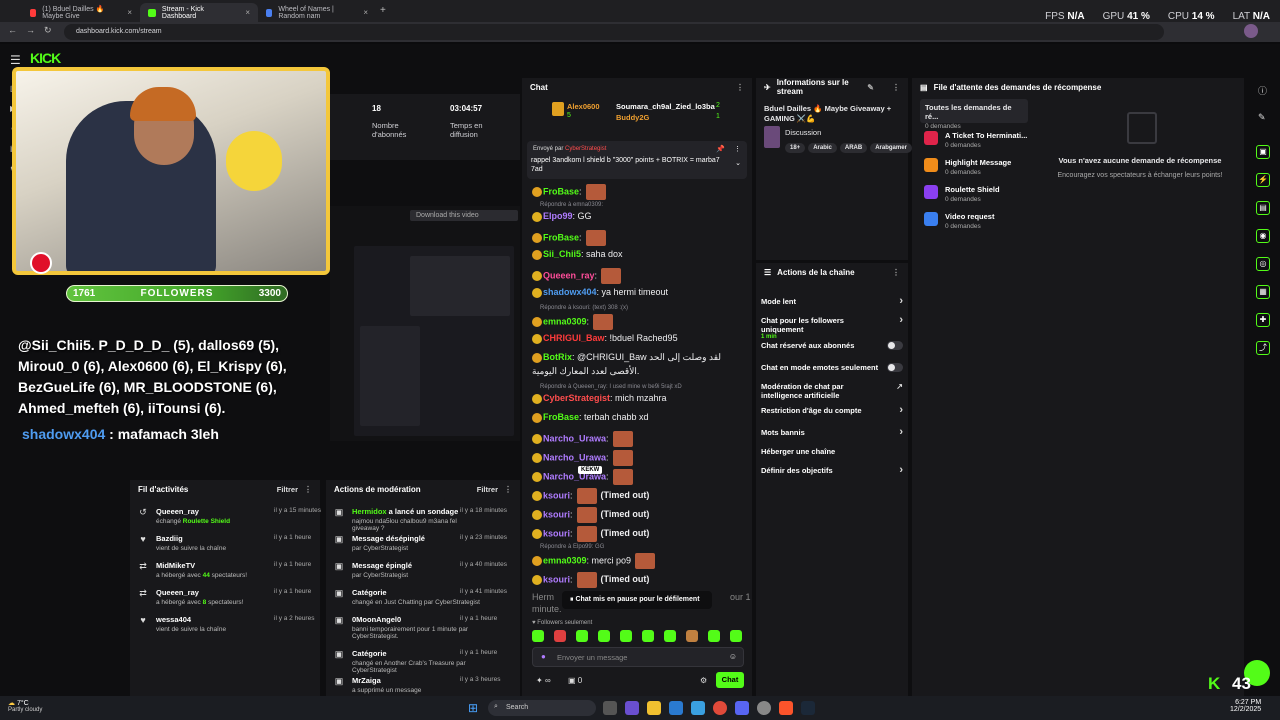 The width and height of the screenshot is (1280, 720). I want to click on browser-tab-youtube: (1) Bduel Dailles 🔥 Maybe Give ×, so click(81, 12).